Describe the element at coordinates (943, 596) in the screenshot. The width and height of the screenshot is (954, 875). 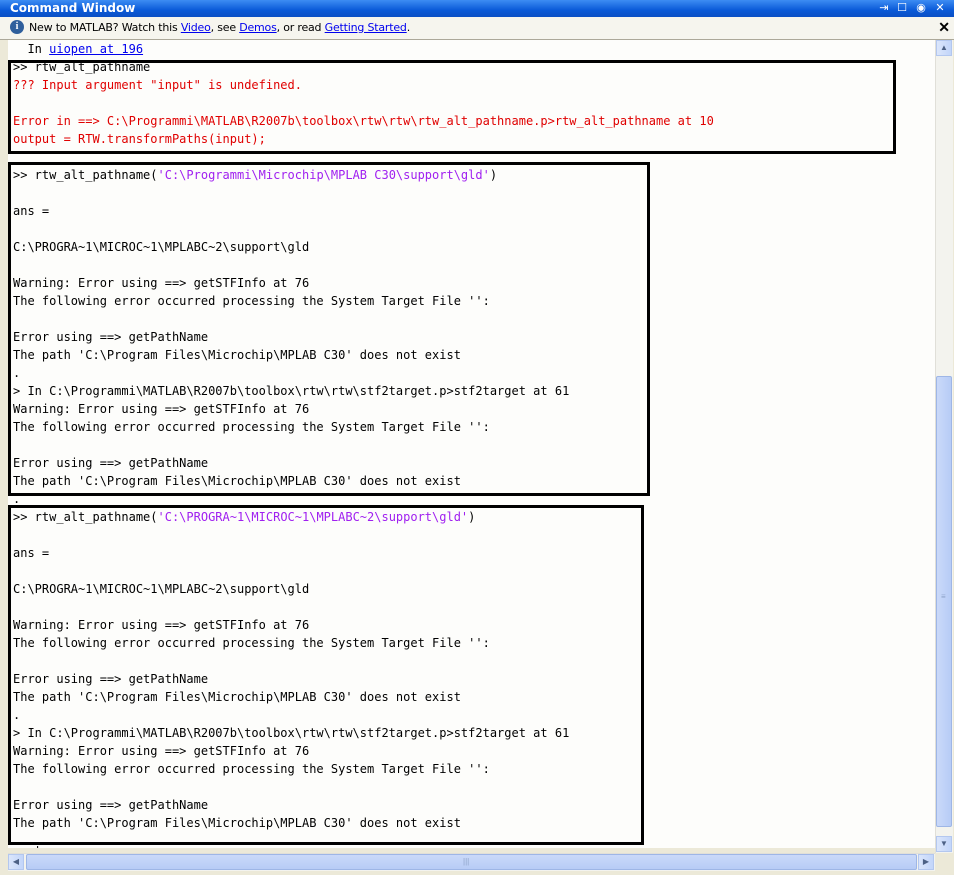
I see `grip-icon: ≡` at that location.